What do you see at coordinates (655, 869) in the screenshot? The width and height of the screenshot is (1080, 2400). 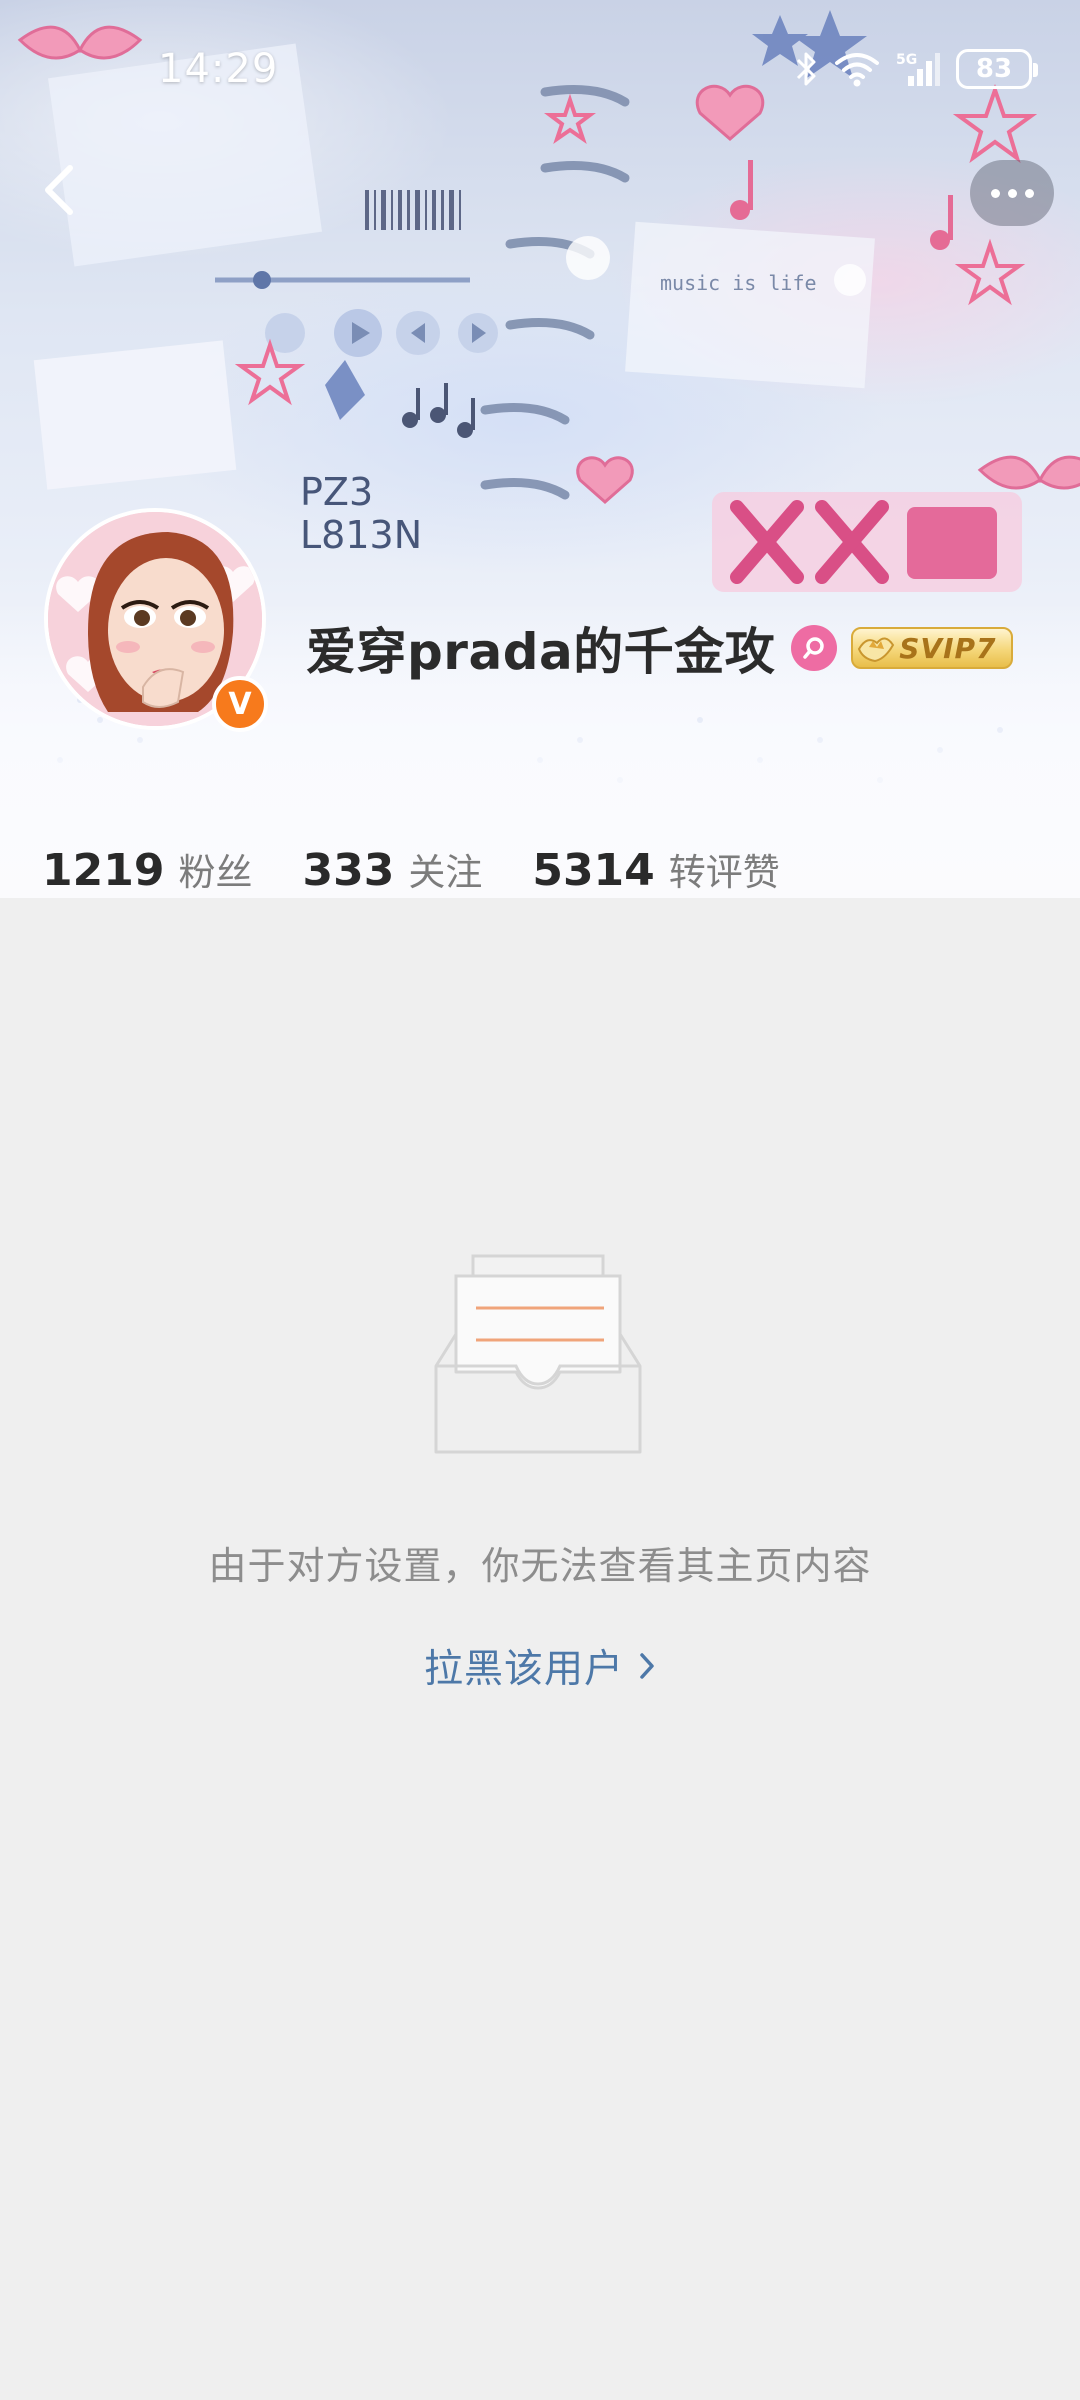 I see `stat-interactions: 5314 转评赞` at bounding box center [655, 869].